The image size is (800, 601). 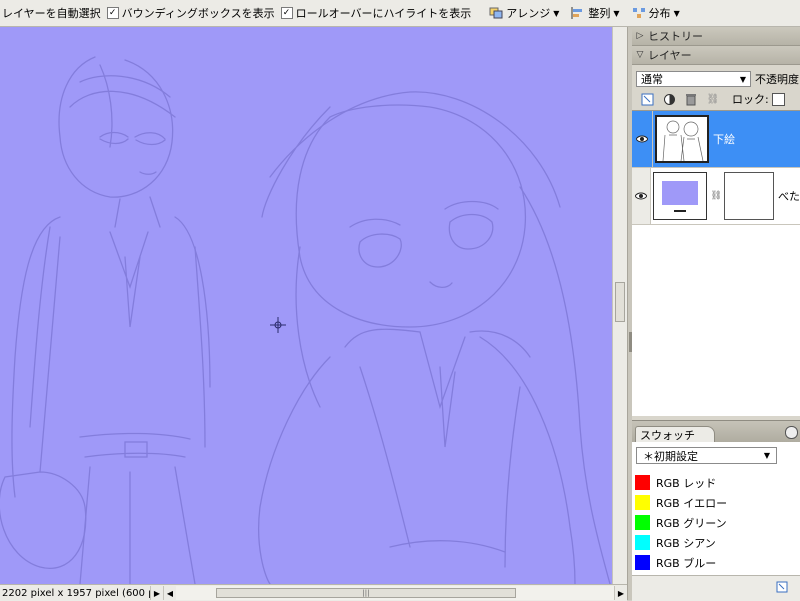 What do you see at coordinates (76, 593) in the screenshot?
I see `document-size-text: 2202 pixel x 1957 pixel (600 ppi)` at bounding box center [76, 593].